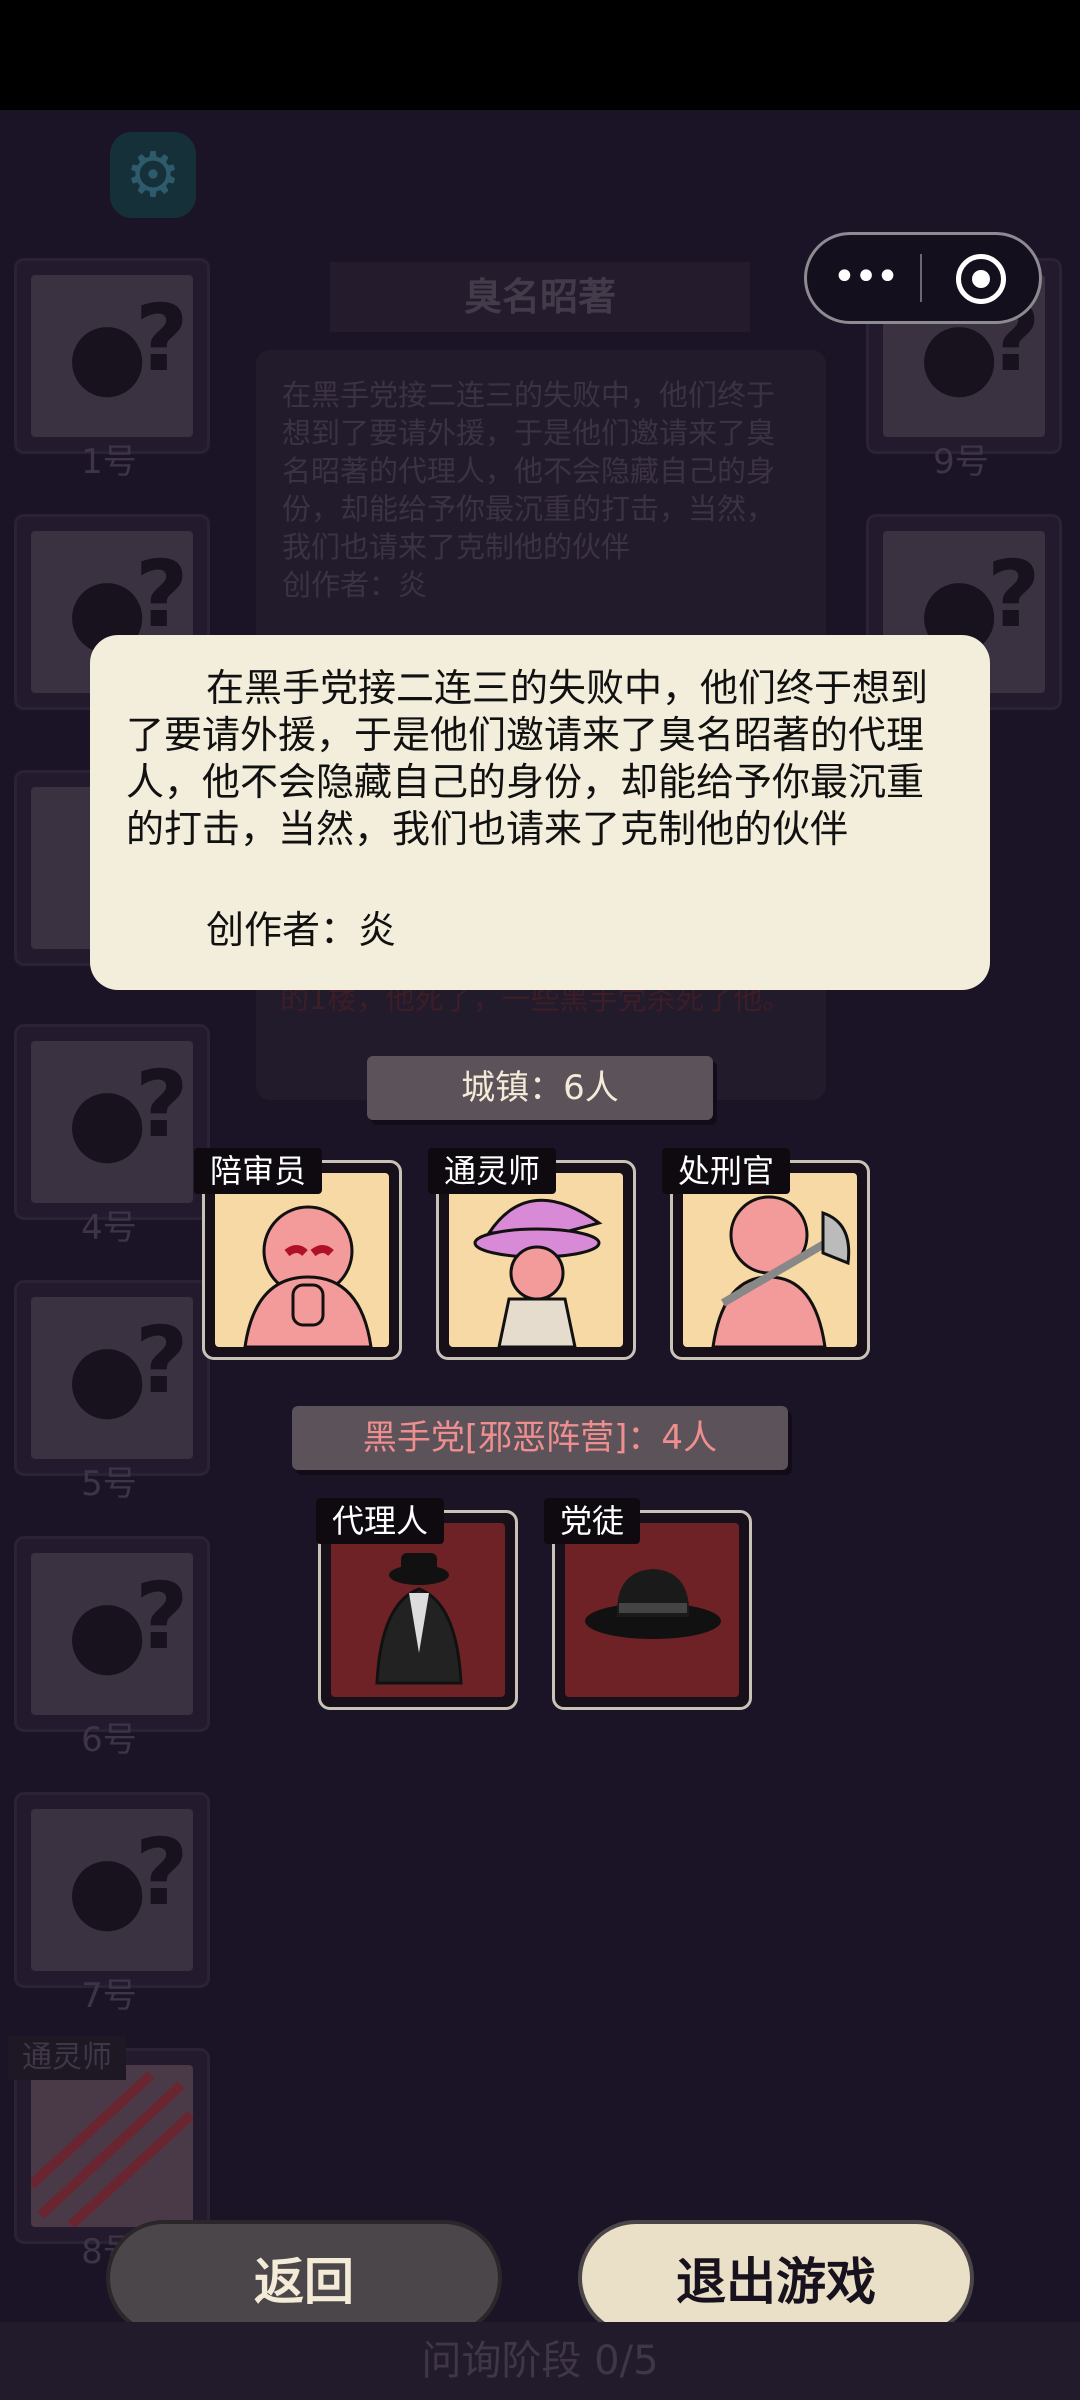 This screenshot has width=1080, height=2400. What do you see at coordinates (776, 2278) in the screenshot?
I see `exit-game-button: 退出游戏` at bounding box center [776, 2278].